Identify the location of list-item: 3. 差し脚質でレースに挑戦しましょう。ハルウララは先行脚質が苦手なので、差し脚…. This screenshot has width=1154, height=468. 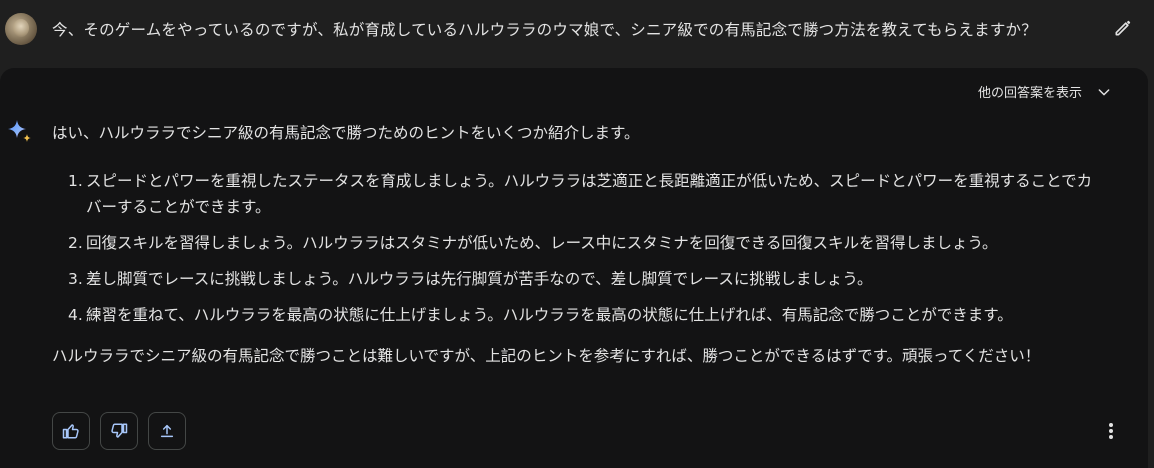
(603, 279).